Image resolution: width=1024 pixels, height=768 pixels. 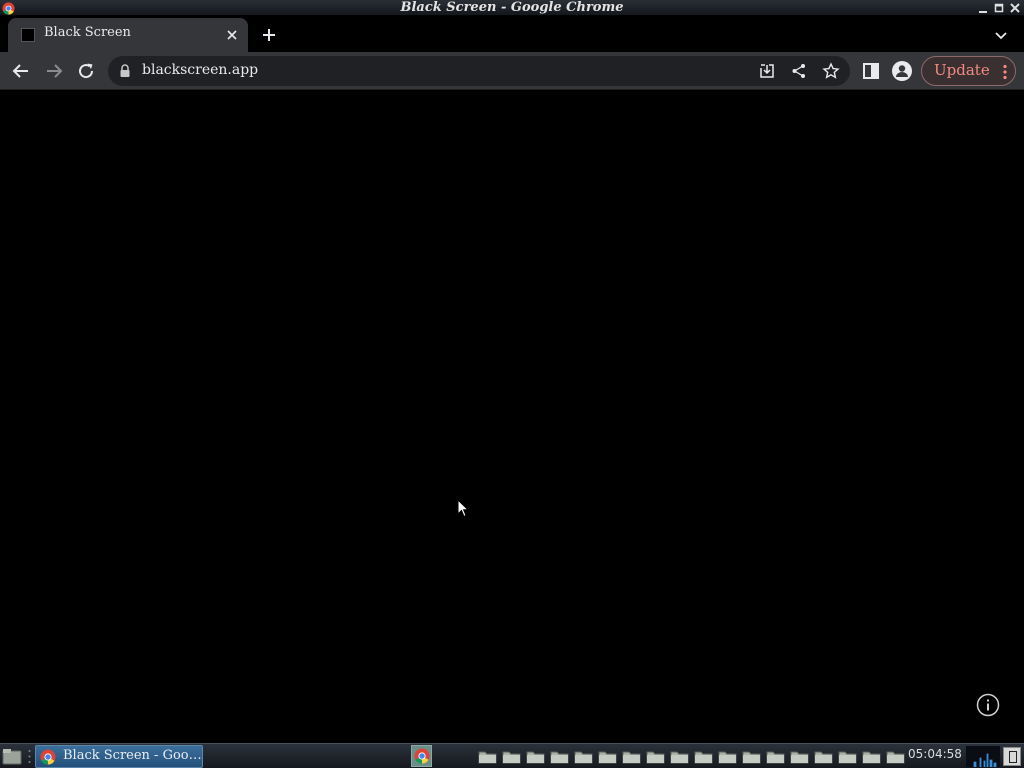 I want to click on info-icon, so click(x=988, y=705).